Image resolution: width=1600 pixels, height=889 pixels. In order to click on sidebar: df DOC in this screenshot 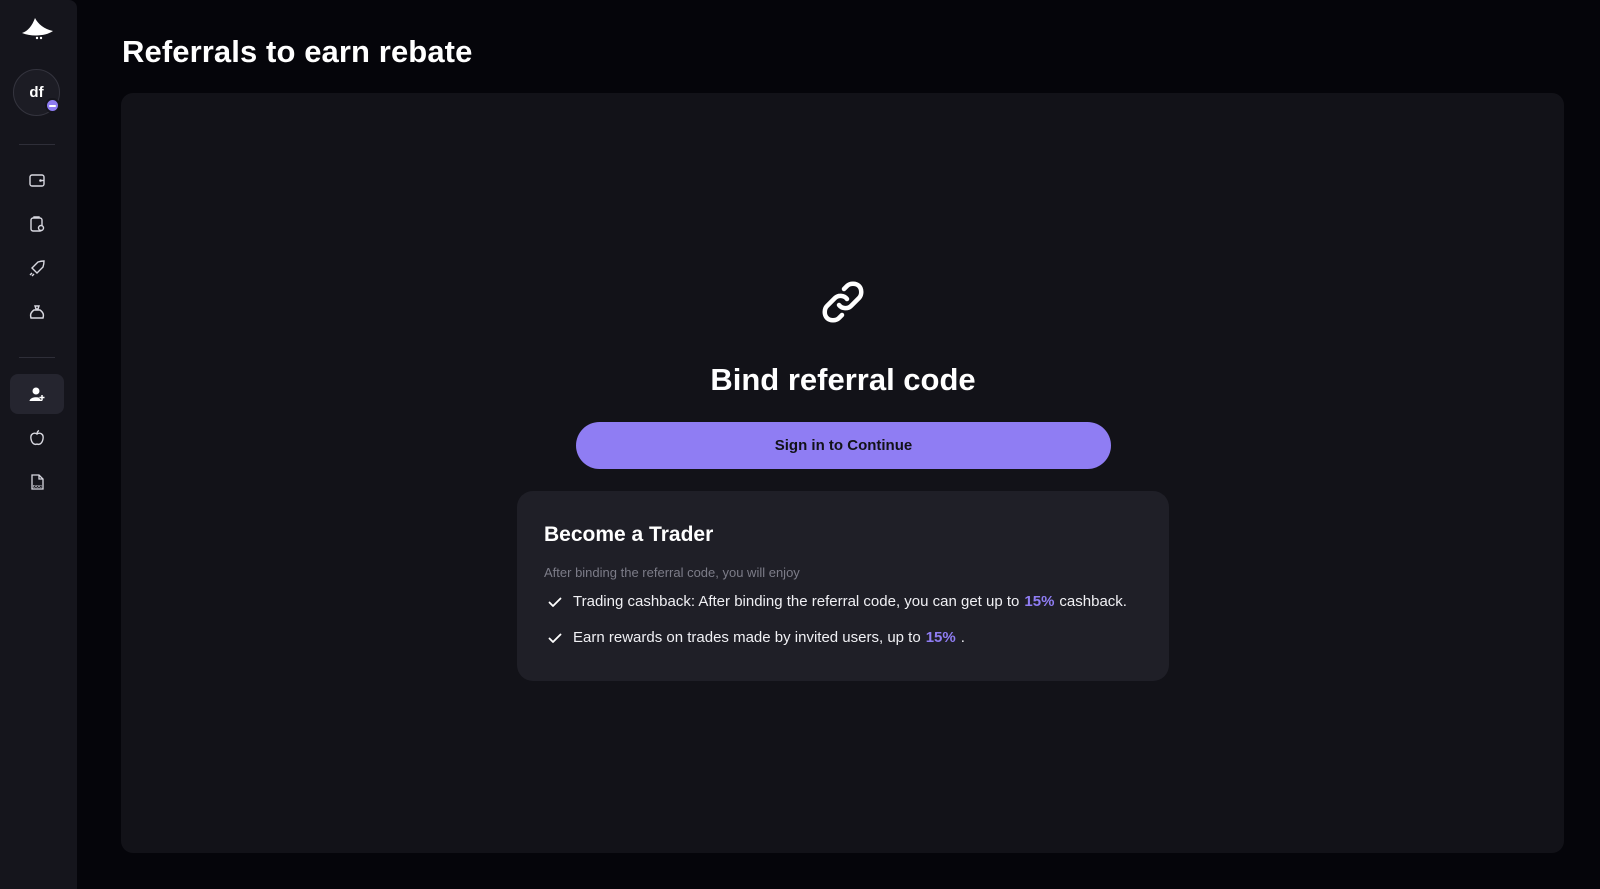, I will do `click(38, 444)`.